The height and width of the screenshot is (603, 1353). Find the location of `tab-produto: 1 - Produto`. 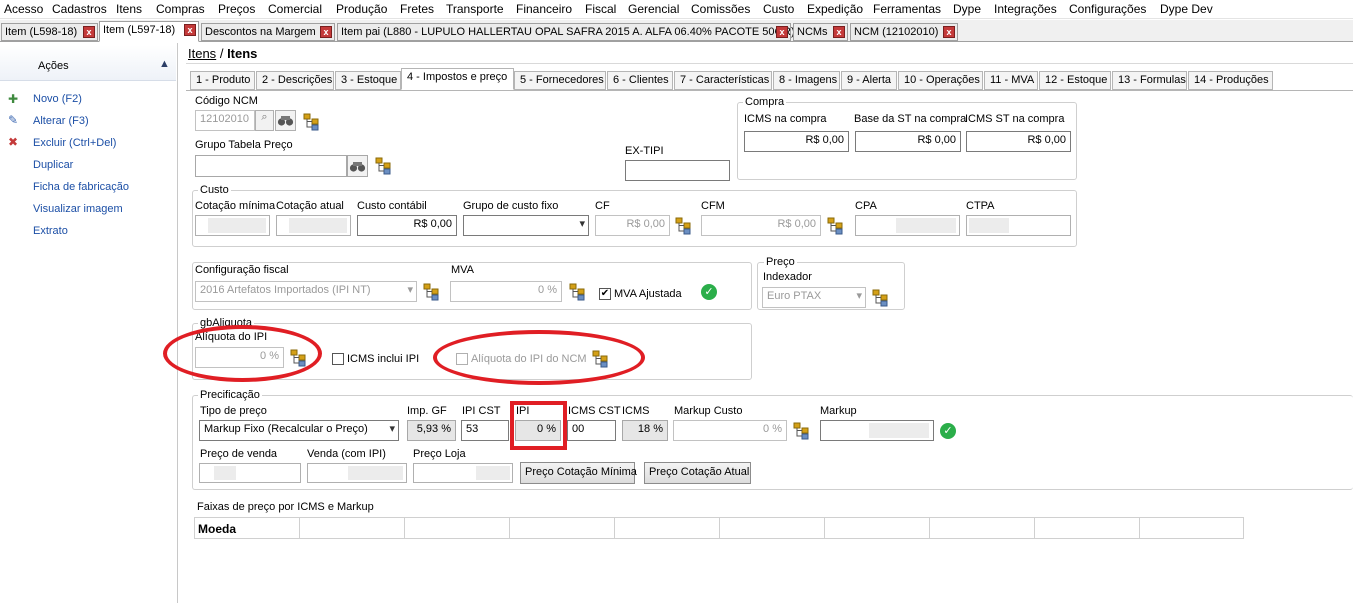

tab-produto: 1 - Produto is located at coordinates (222, 80).